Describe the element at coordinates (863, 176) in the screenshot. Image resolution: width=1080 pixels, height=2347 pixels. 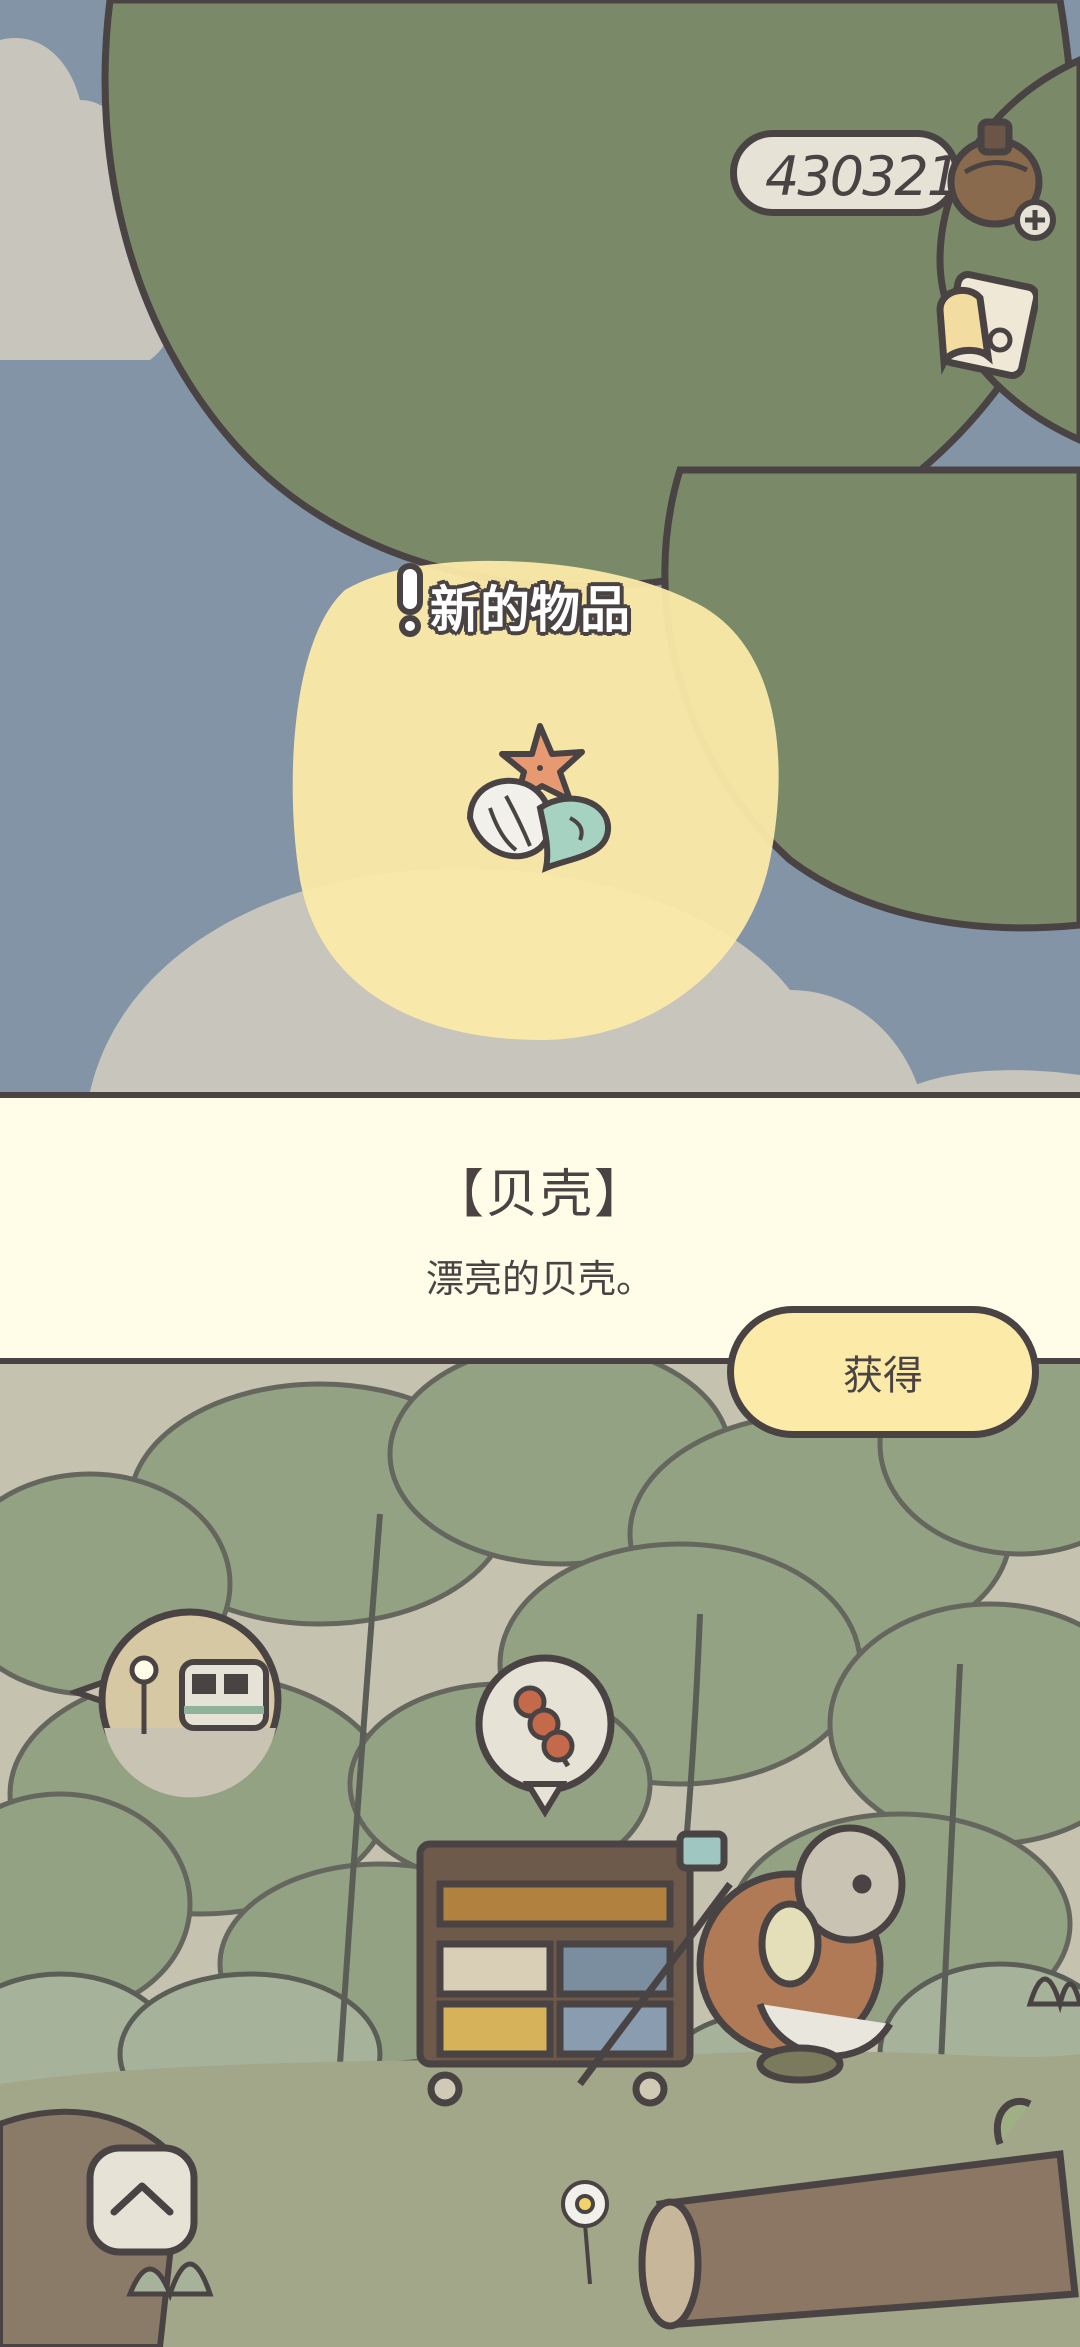
I see `coin-value: 430321` at that location.